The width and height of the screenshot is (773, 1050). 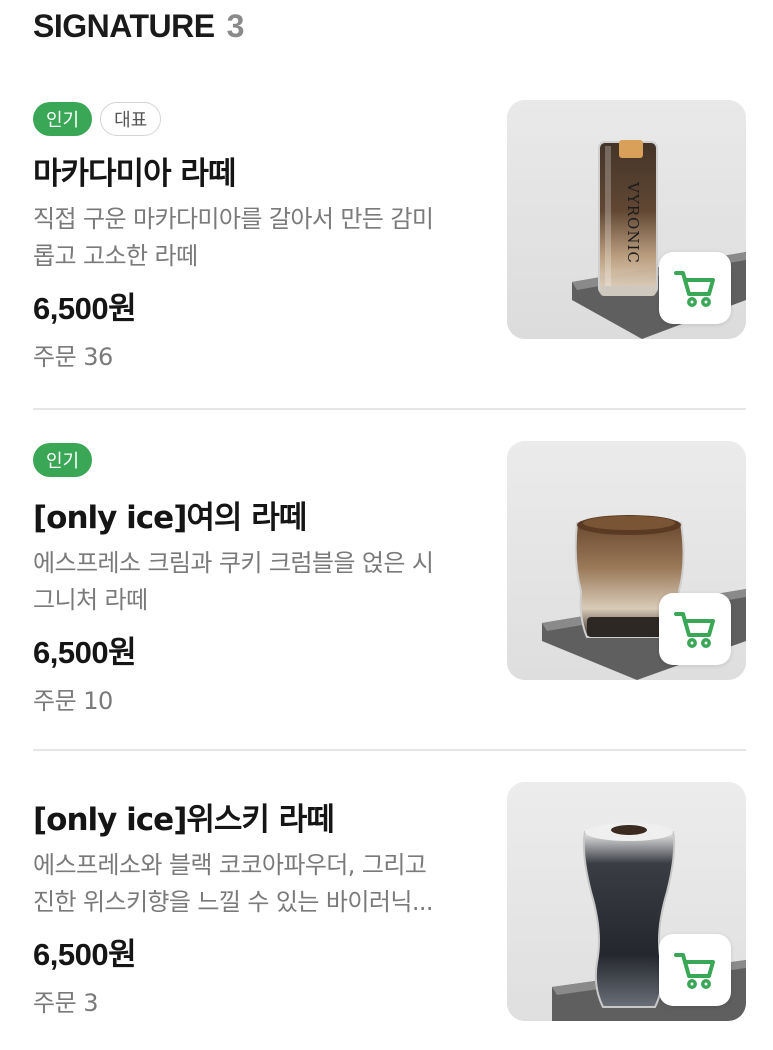 I want to click on menu-item-description: 에스프레소 크림과 쿠키 크럼블을 얹은 시 그니처 라떼, so click(x=253, y=582).